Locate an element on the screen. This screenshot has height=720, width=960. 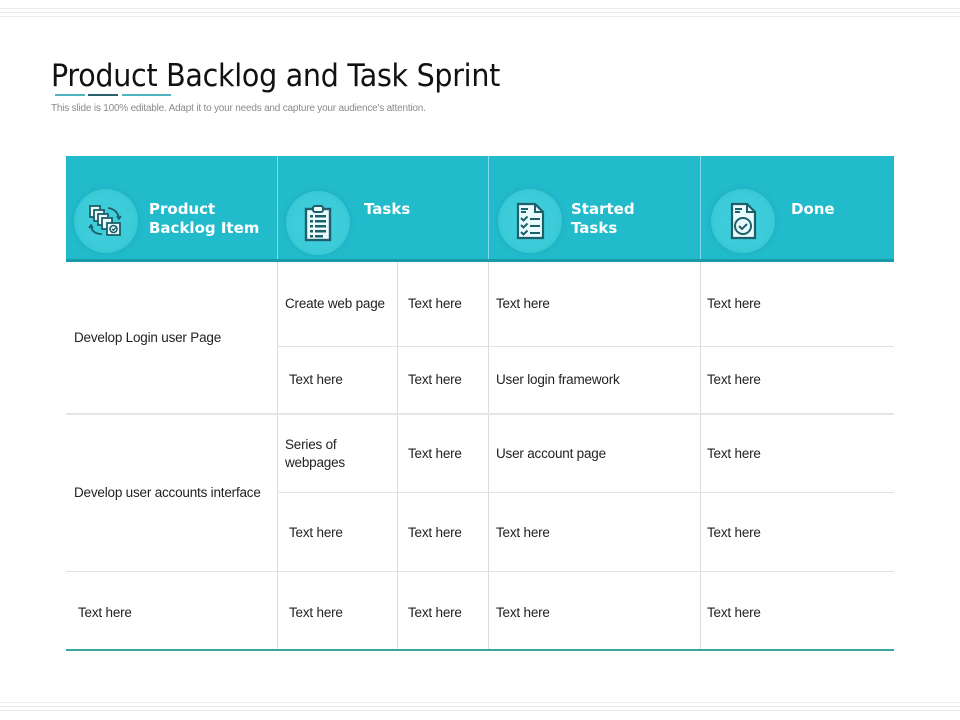
backlog-items-icon is located at coordinates (106, 221).